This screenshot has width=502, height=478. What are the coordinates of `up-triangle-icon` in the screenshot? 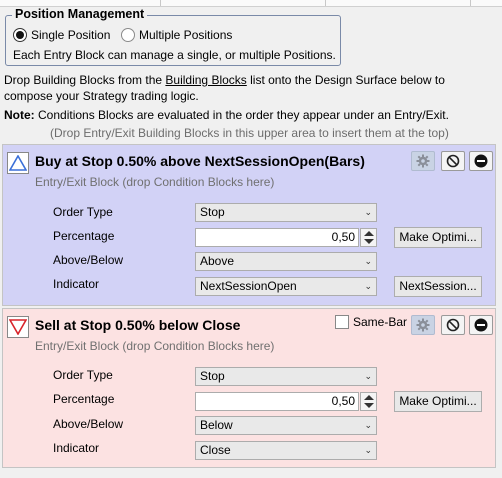 It's located at (18, 163).